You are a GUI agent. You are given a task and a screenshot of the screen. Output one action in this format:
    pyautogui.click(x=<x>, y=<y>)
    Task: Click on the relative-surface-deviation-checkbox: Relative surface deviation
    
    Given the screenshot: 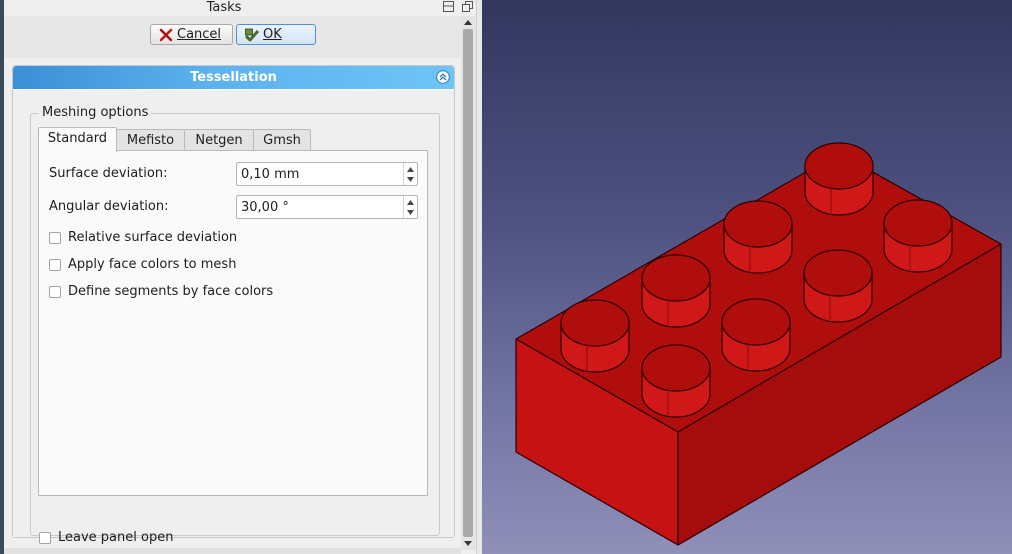 What is the action you would take?
    pyautogui.click(x=143, y=237)
    